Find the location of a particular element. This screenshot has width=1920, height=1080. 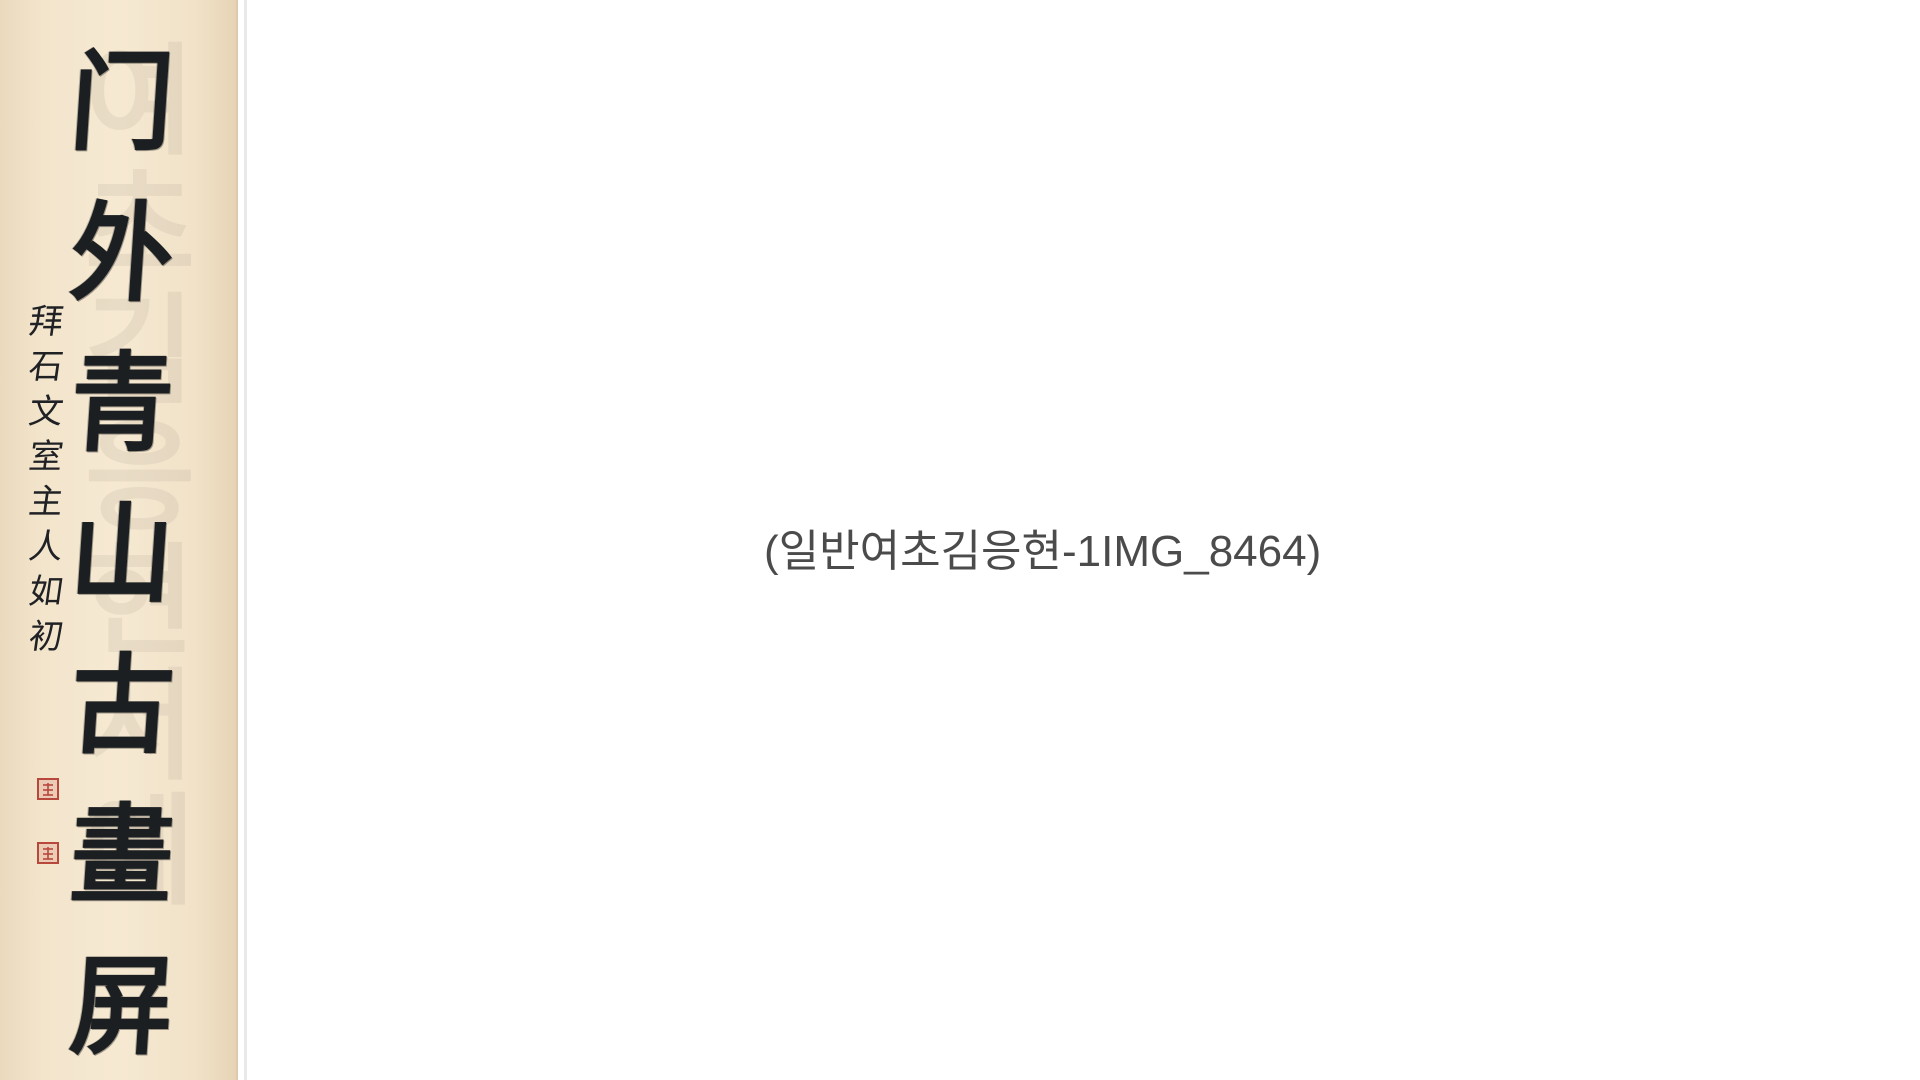

signature-column: 拜 石 文 室 主 人 如 初 is located at coordinates (46, 480).